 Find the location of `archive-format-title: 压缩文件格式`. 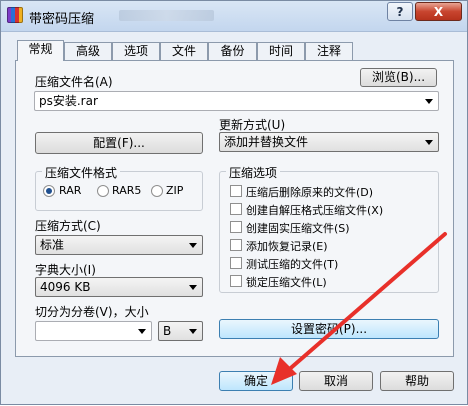

archive-format-title: 压缩文件格式 is located at coordinates (81, 172).